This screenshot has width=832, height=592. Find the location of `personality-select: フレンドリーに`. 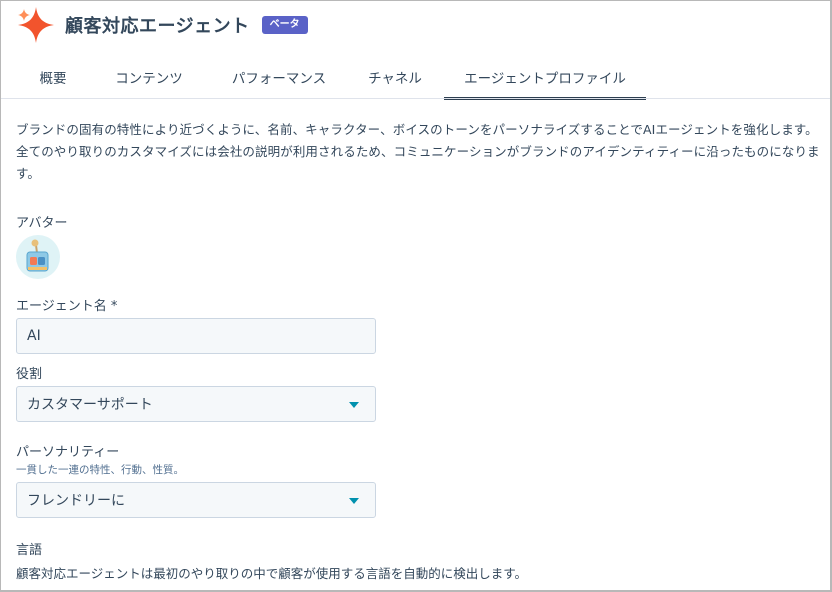

personality-select: フレンドリーに is located at coordinates (196, 500).